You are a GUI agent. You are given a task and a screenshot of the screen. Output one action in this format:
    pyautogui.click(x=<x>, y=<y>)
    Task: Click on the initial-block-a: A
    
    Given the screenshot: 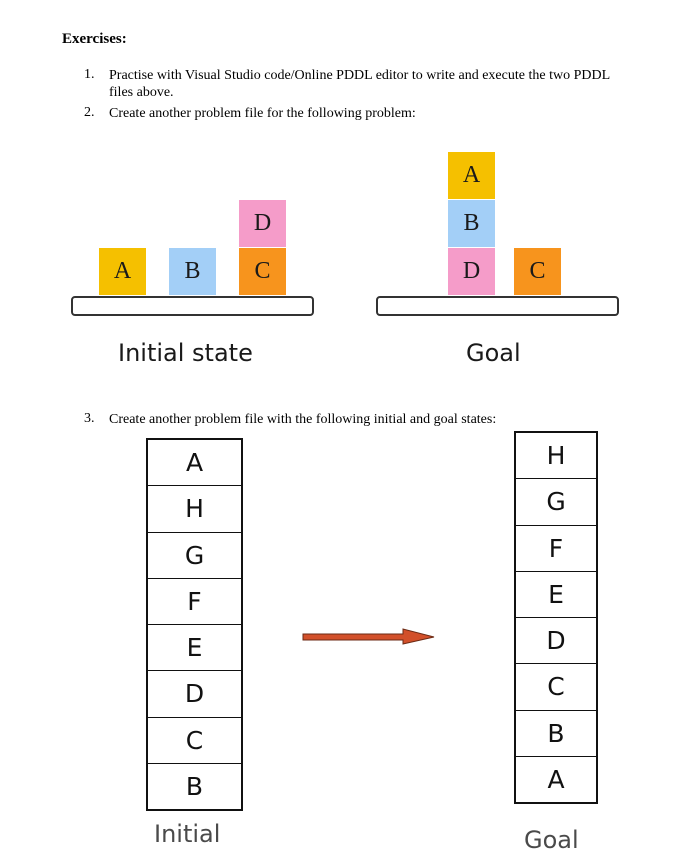 What is the action you would take?
    pyautogui.click(x=122, y=271)
    